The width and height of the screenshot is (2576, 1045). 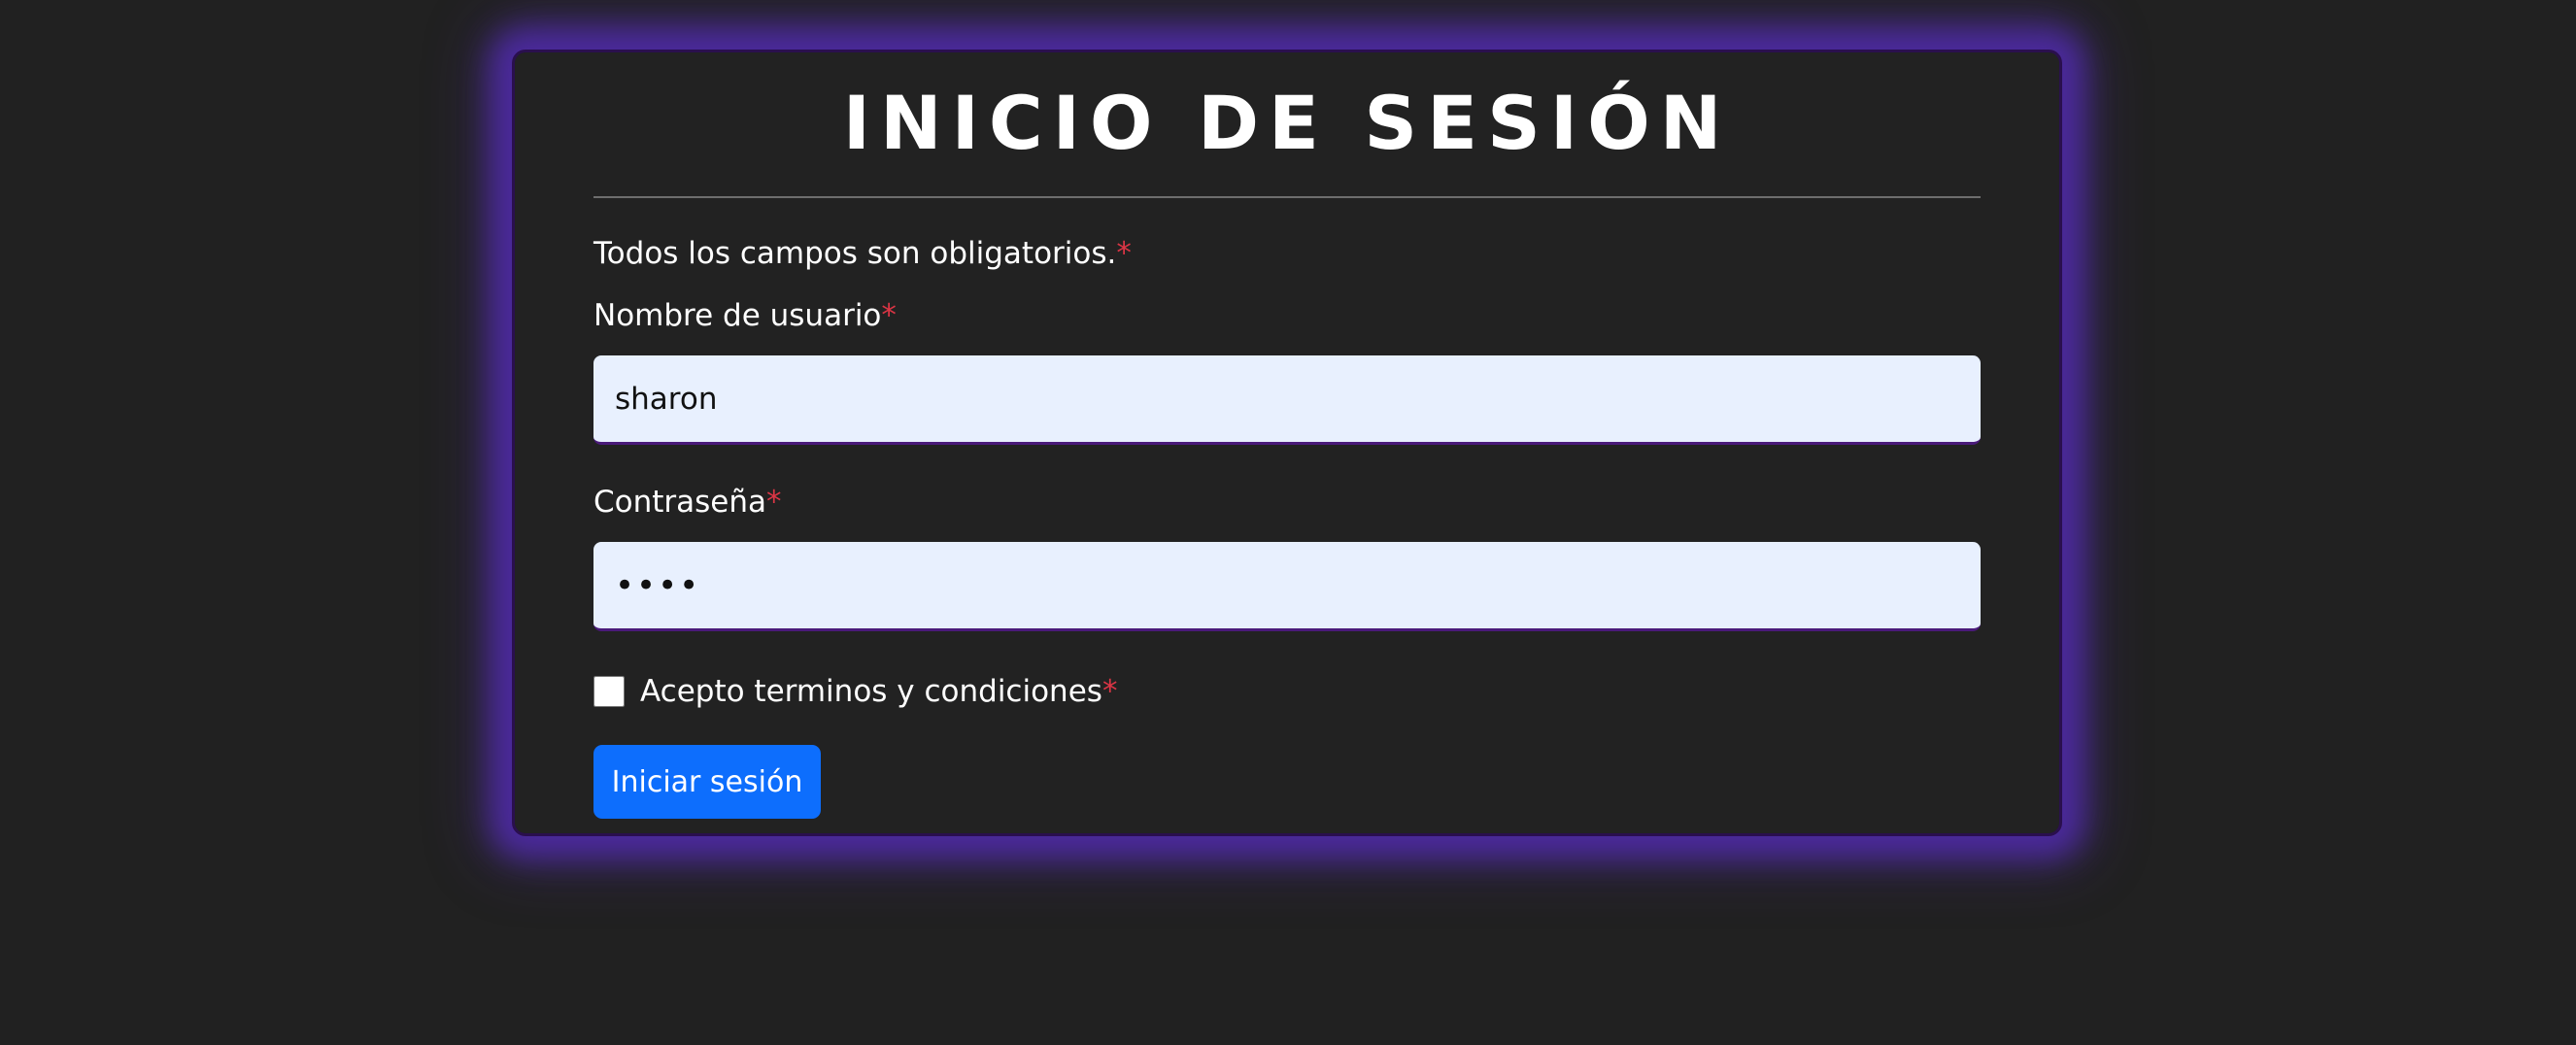 What do you see at coordinates (707, 782) in the screenshot?
I see `login-button: Iniciar sesión` at bounding box center [707, 782].